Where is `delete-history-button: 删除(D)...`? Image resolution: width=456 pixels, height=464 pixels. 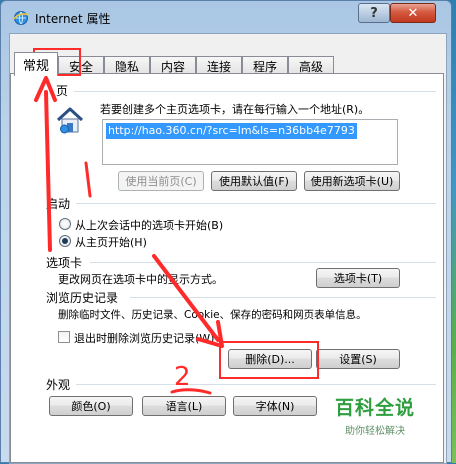 delete-history-button: 删除(D)... is located at coordinates (270, 359).